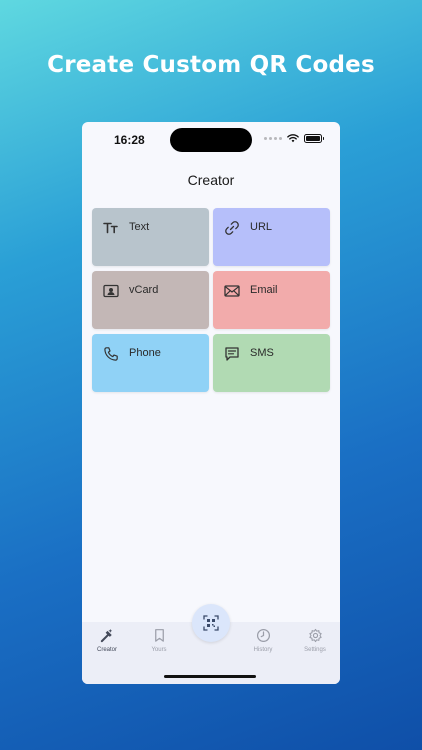 This screenshot has height=750, width=422. I want to click on dynamic-island, so click(211, 140).